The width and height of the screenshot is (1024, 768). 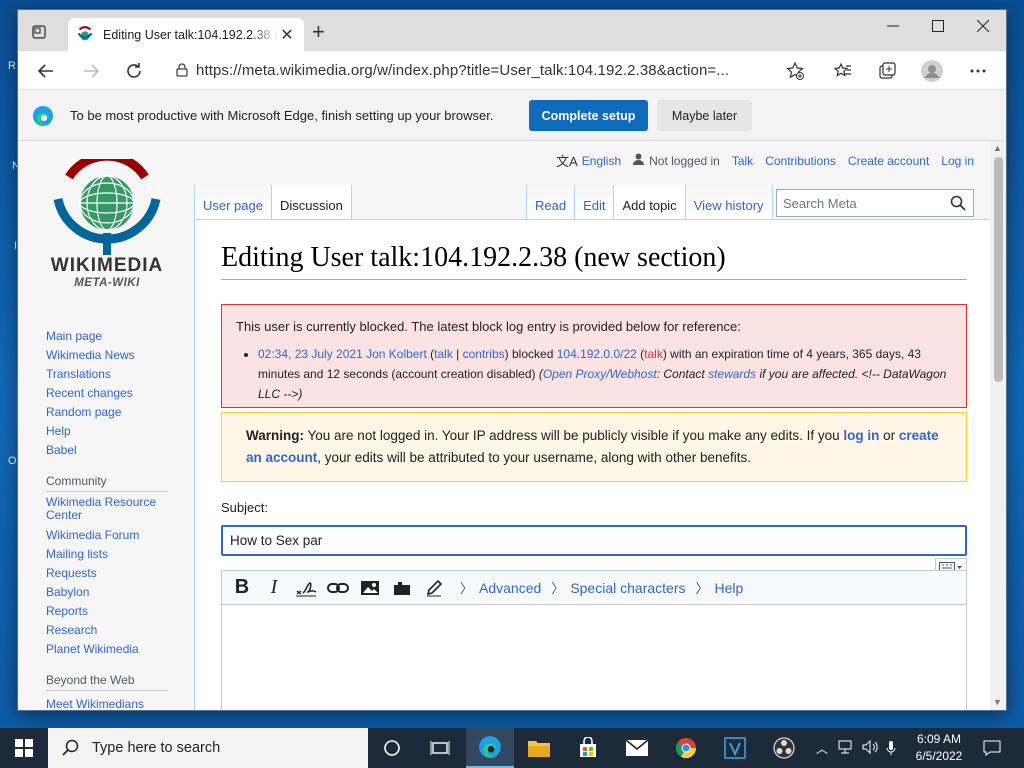 What do you see at coordinates (182, 70) in the screenshot?
I see `lock-icon` at bounding box center [182, 70].